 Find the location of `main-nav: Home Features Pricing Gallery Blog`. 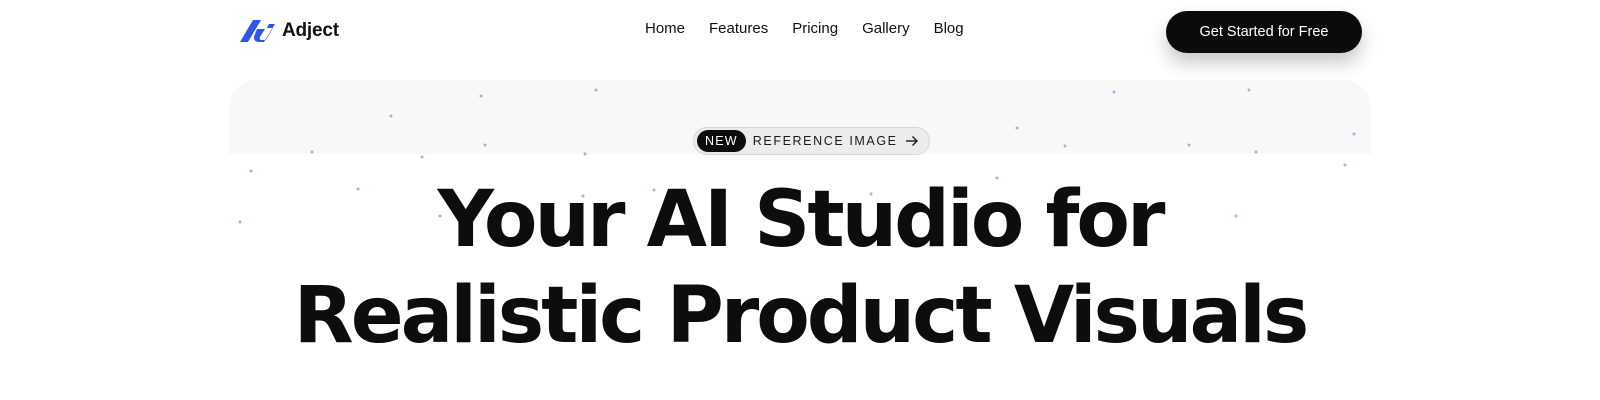

main-nav: Home Features Pricing Gallery Blog is located at coordinates (804, 28).